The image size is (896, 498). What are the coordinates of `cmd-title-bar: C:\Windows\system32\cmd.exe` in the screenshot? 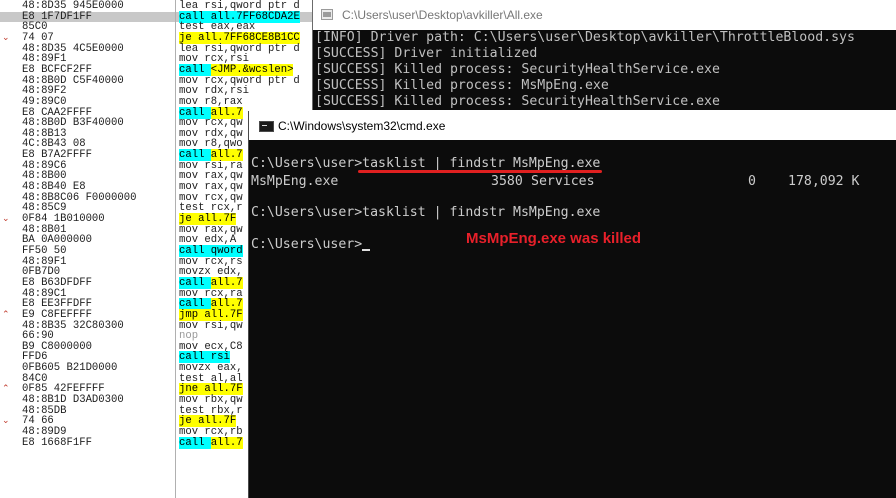 It's located at (572, 125).